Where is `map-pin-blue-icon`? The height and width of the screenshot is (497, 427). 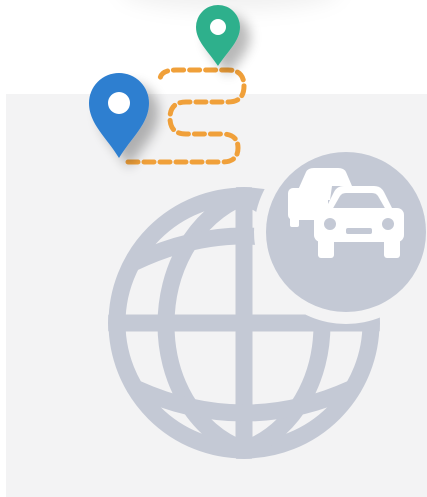 map-pin-blue-icon is located at coordinates (119, 115).